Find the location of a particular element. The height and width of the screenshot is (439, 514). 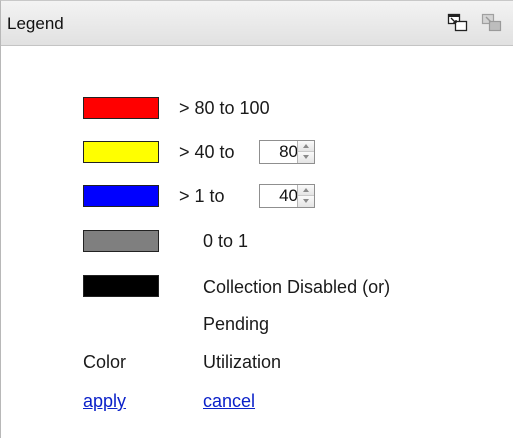

color-swatch-blue is located at coordinates (121, 196).